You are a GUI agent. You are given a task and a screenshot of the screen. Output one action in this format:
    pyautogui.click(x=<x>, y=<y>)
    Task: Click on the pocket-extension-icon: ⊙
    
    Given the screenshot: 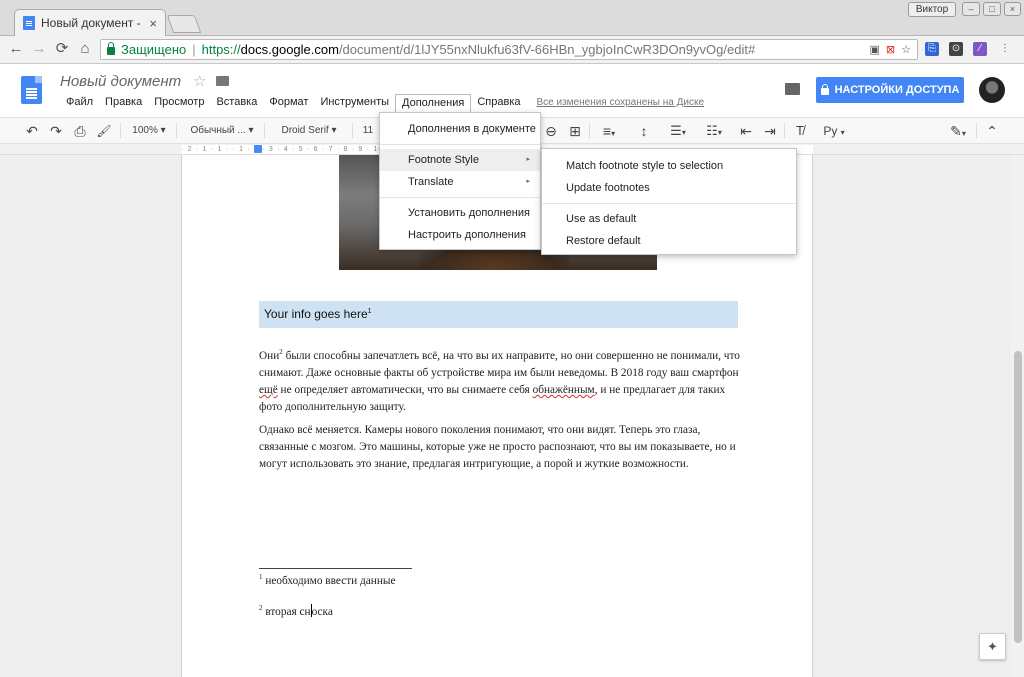 What is the action you would take?
    pyautogui.click(x=956, y=49)
    